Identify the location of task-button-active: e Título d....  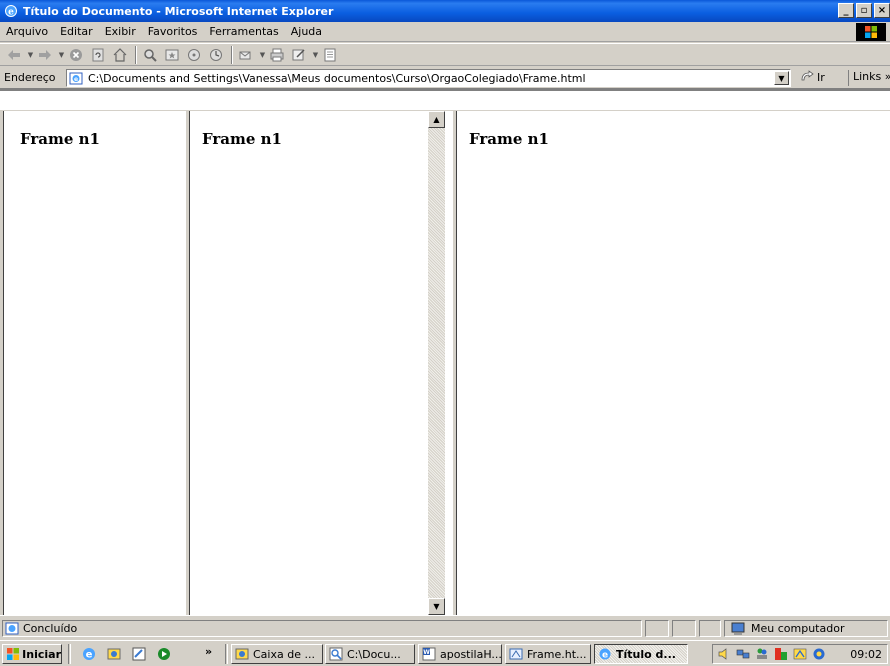
(641, 654).